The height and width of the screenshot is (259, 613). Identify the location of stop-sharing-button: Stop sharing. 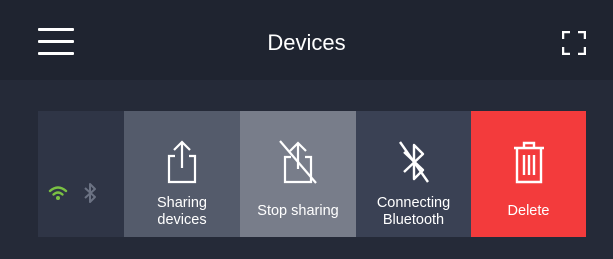
(298, 174).